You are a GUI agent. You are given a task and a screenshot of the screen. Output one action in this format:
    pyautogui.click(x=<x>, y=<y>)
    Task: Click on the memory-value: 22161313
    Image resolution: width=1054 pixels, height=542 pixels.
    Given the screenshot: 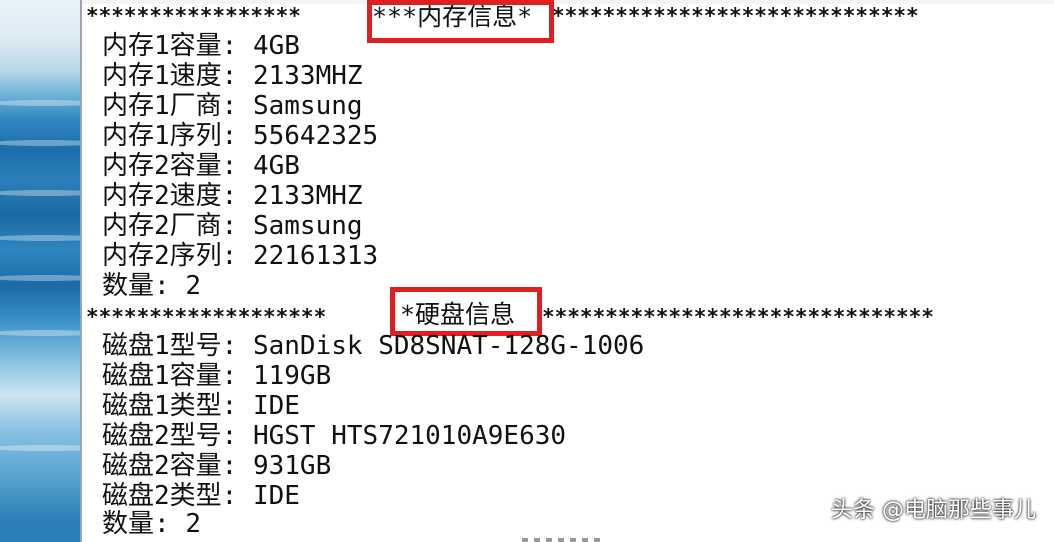 What is the action you would take?
    pyautogui.click(x=315, y=256)
    